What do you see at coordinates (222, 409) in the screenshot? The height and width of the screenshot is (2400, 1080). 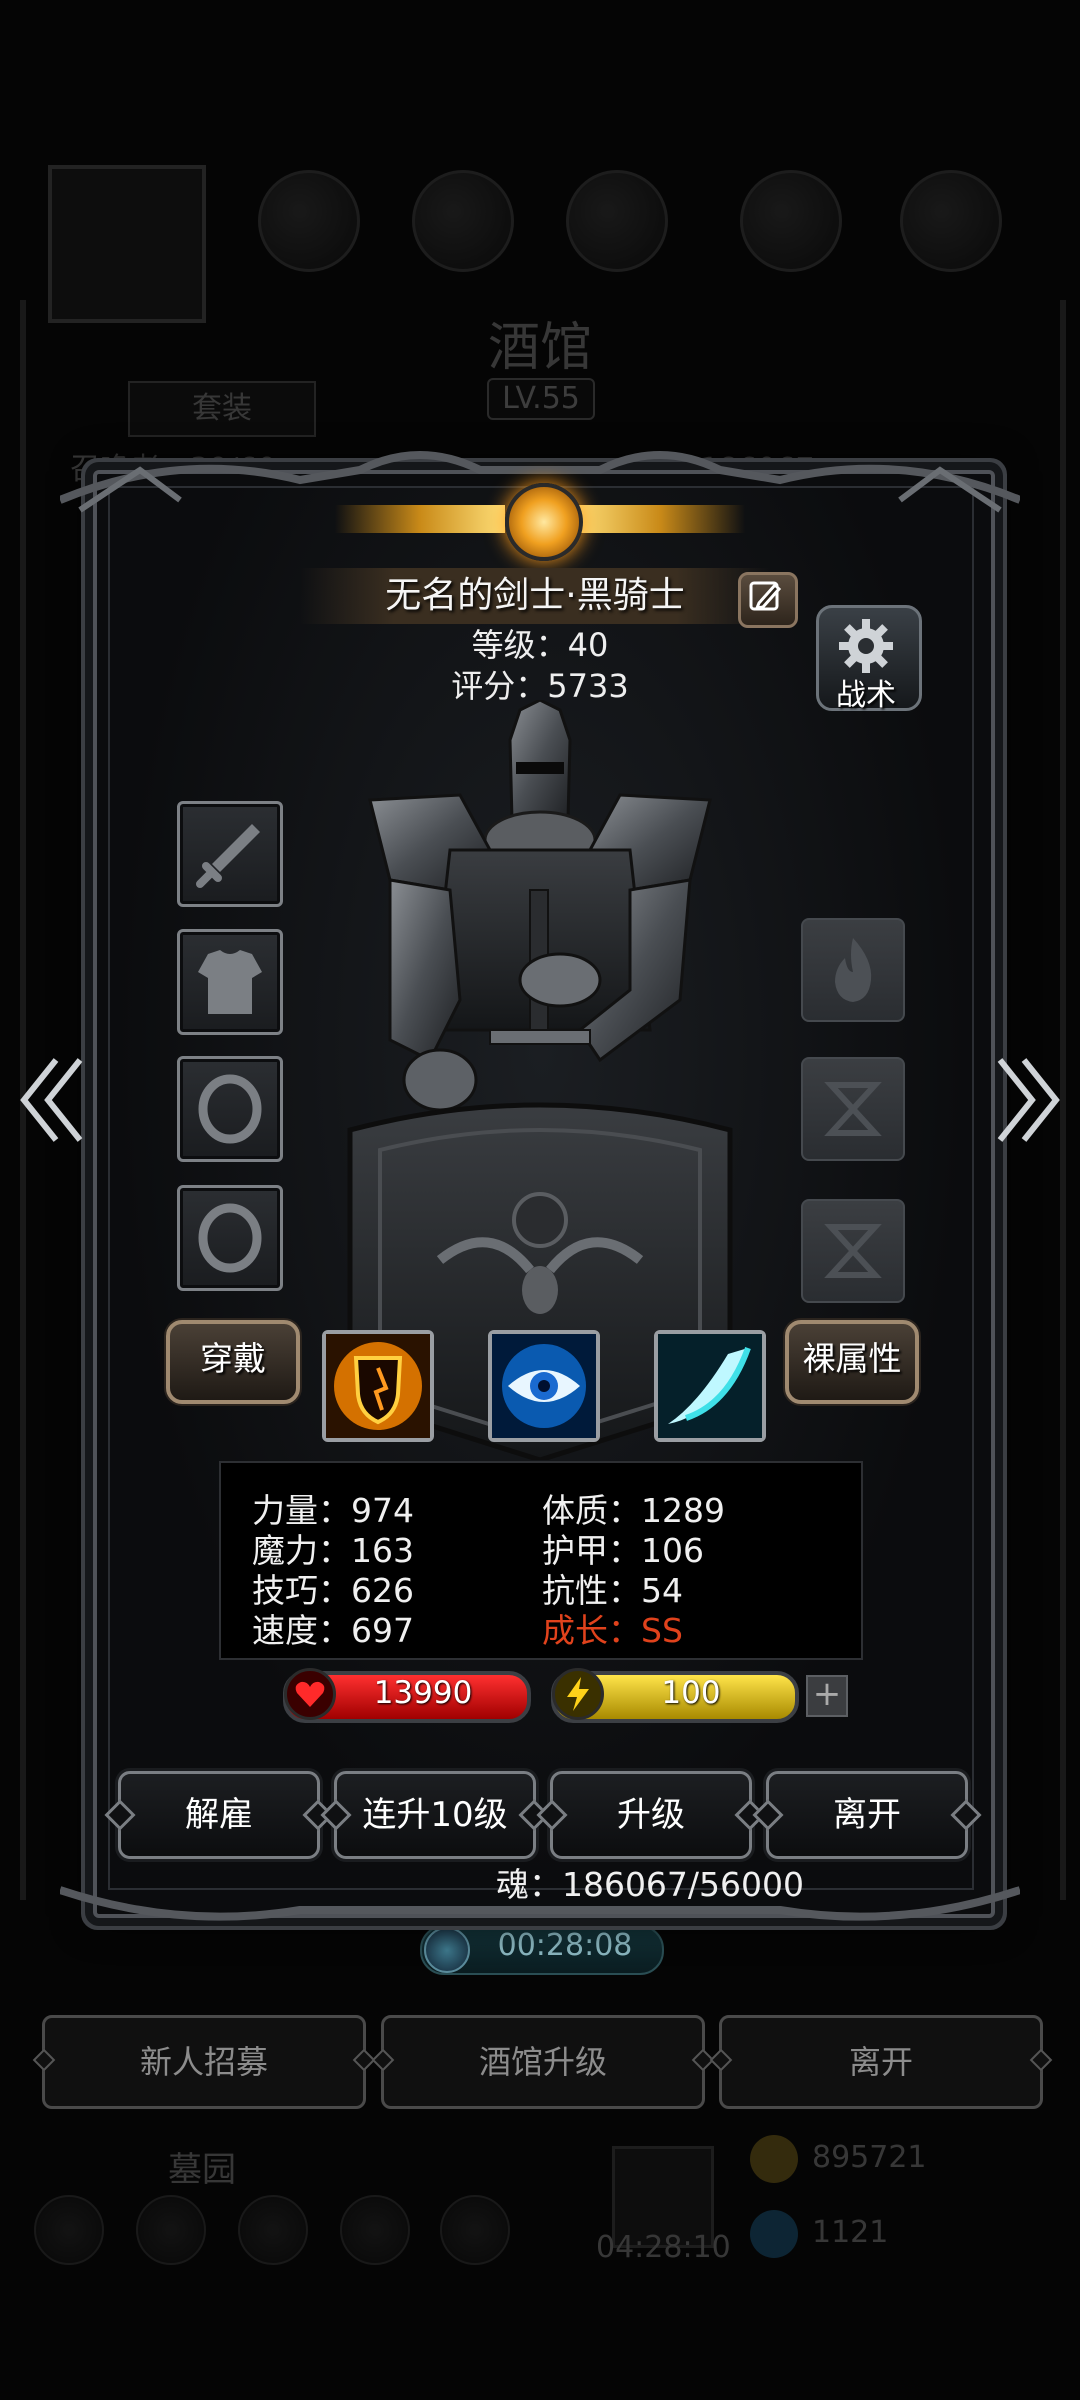 I see `bg-tab-set: 套装` at bounding box center [222, 409].